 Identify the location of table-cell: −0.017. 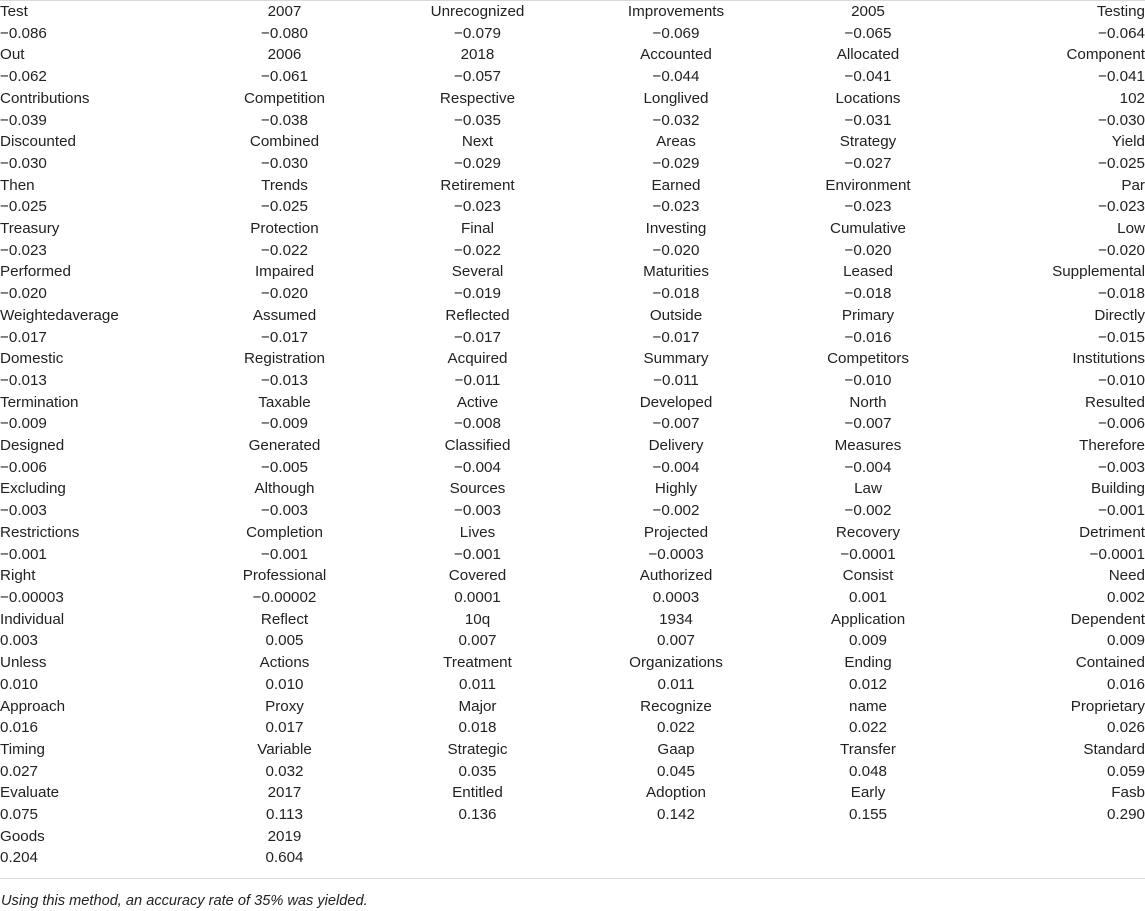
(477, 337).